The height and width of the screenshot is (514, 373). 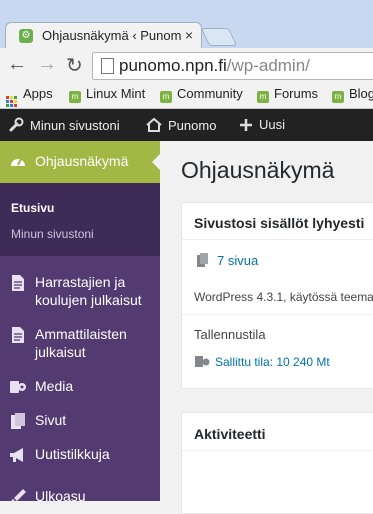 I want to click on bookmark-community: m Community, so click(x=201, y=94).